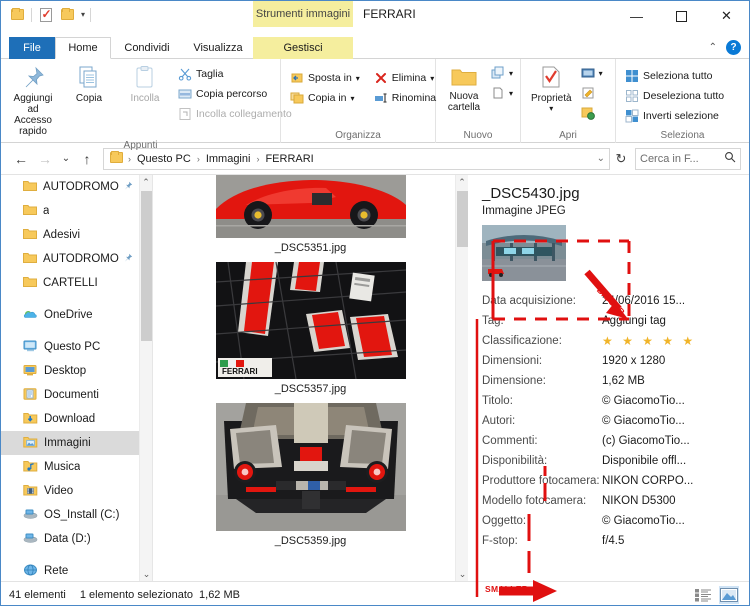 The height and width of the screenshot is (607, 750). What do you see at coordinates (76, 515) in the screenshot?
I see `sidebar-item-os-install-c: OS_Install (C:)` at bounding box center [76, 515].